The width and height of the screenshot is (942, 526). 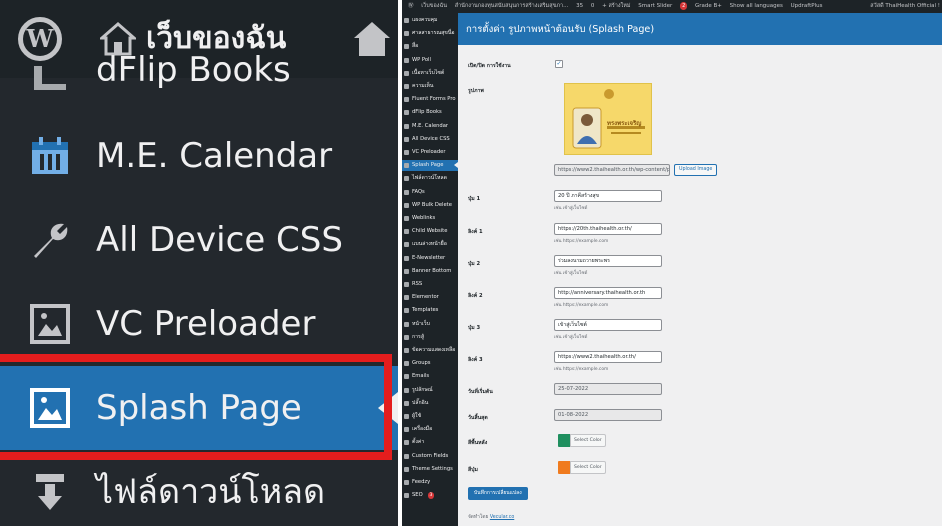 I want to click on sidebar-item: dFlip Books, so click(x=430, y=112).